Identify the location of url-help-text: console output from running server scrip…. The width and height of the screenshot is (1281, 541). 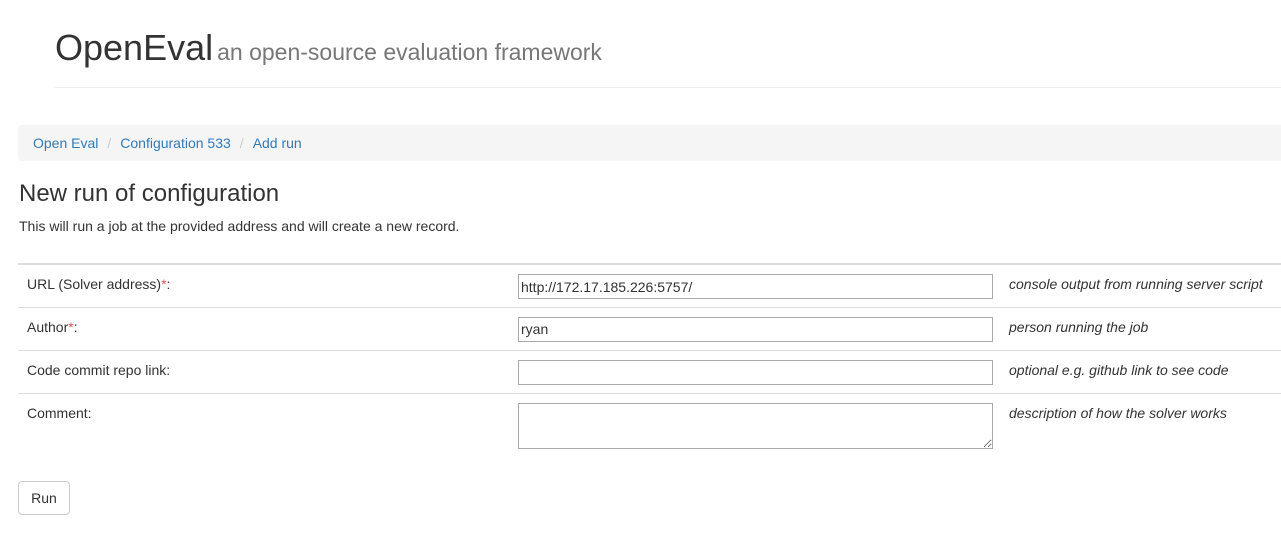
(1145, 286).